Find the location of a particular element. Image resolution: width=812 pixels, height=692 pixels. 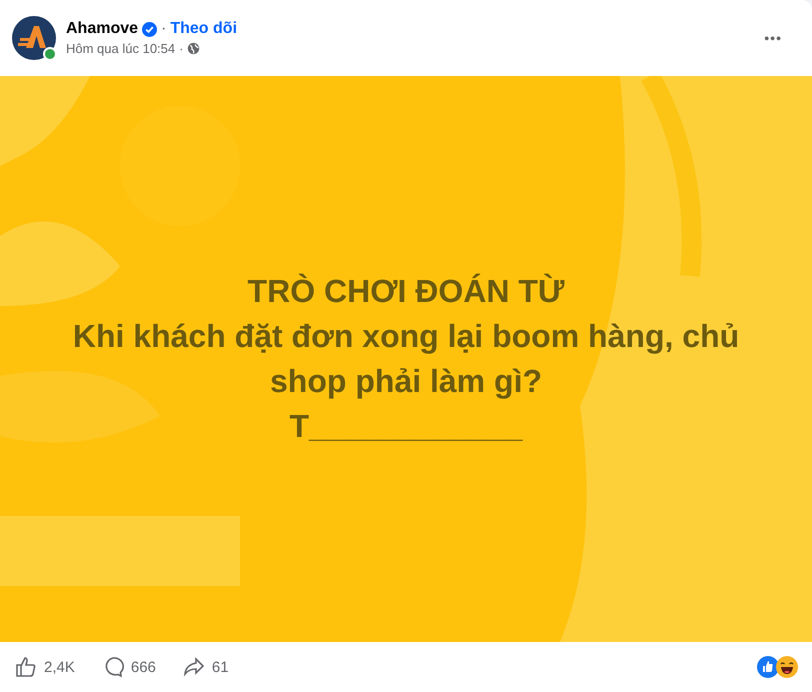

globe-icon is located at coordinates (193, 48).